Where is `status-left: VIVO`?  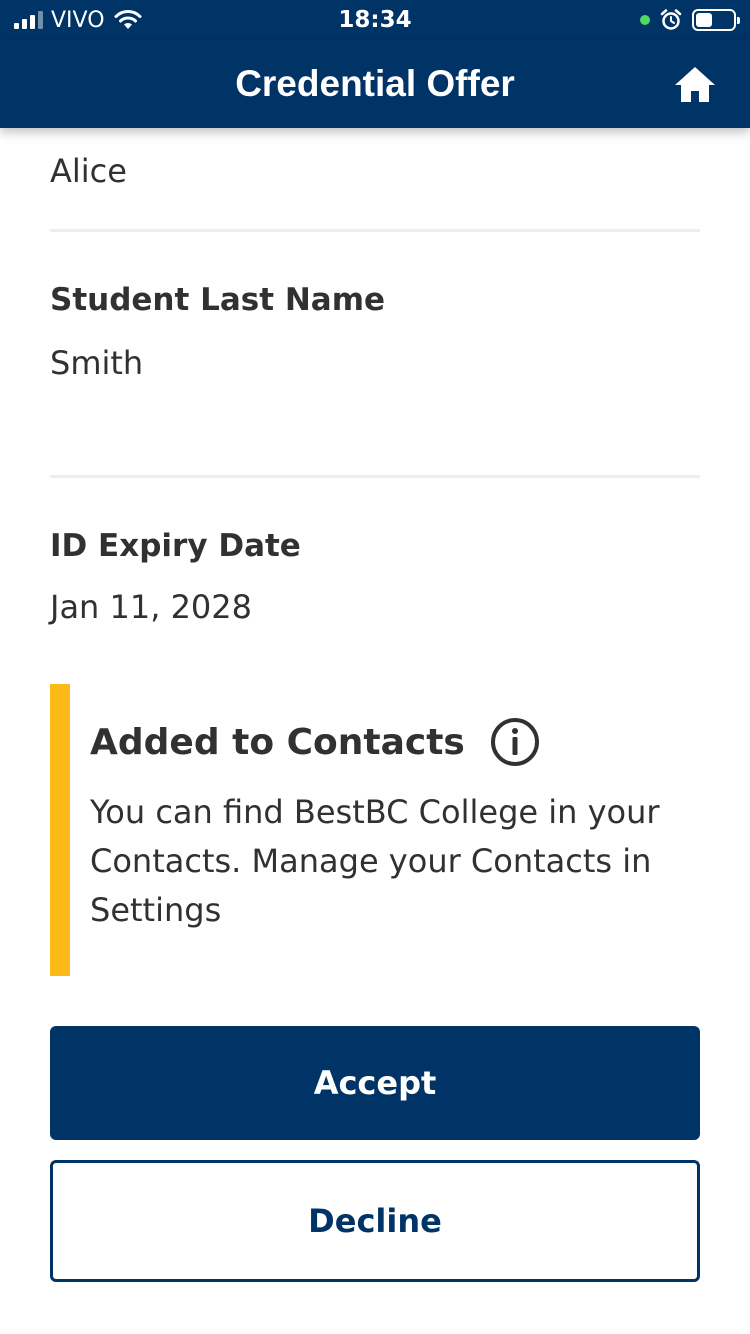 status-left: VIVO is located at coordinates (78, 20).